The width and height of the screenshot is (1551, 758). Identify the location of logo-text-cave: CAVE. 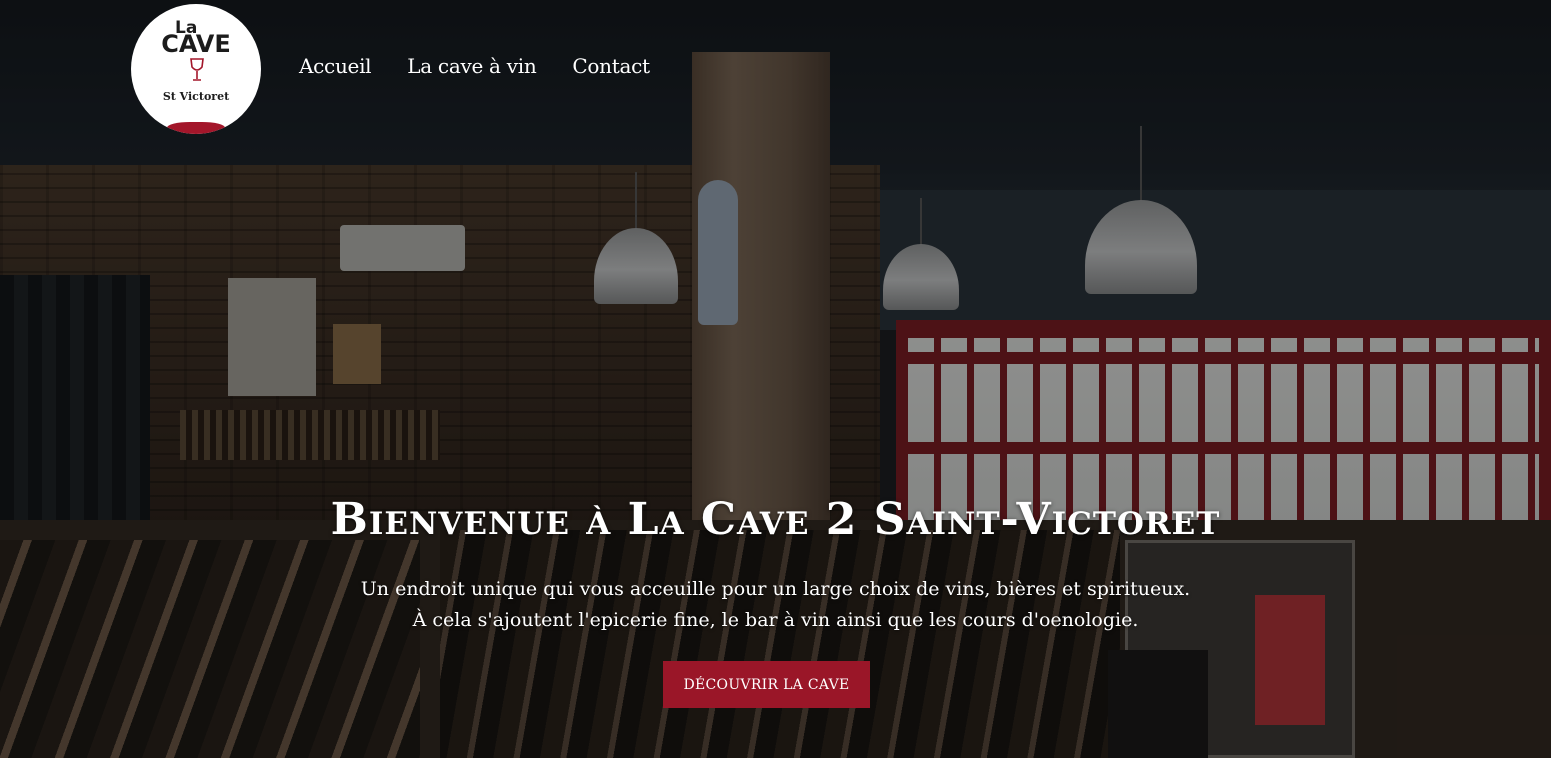
(196, 44).